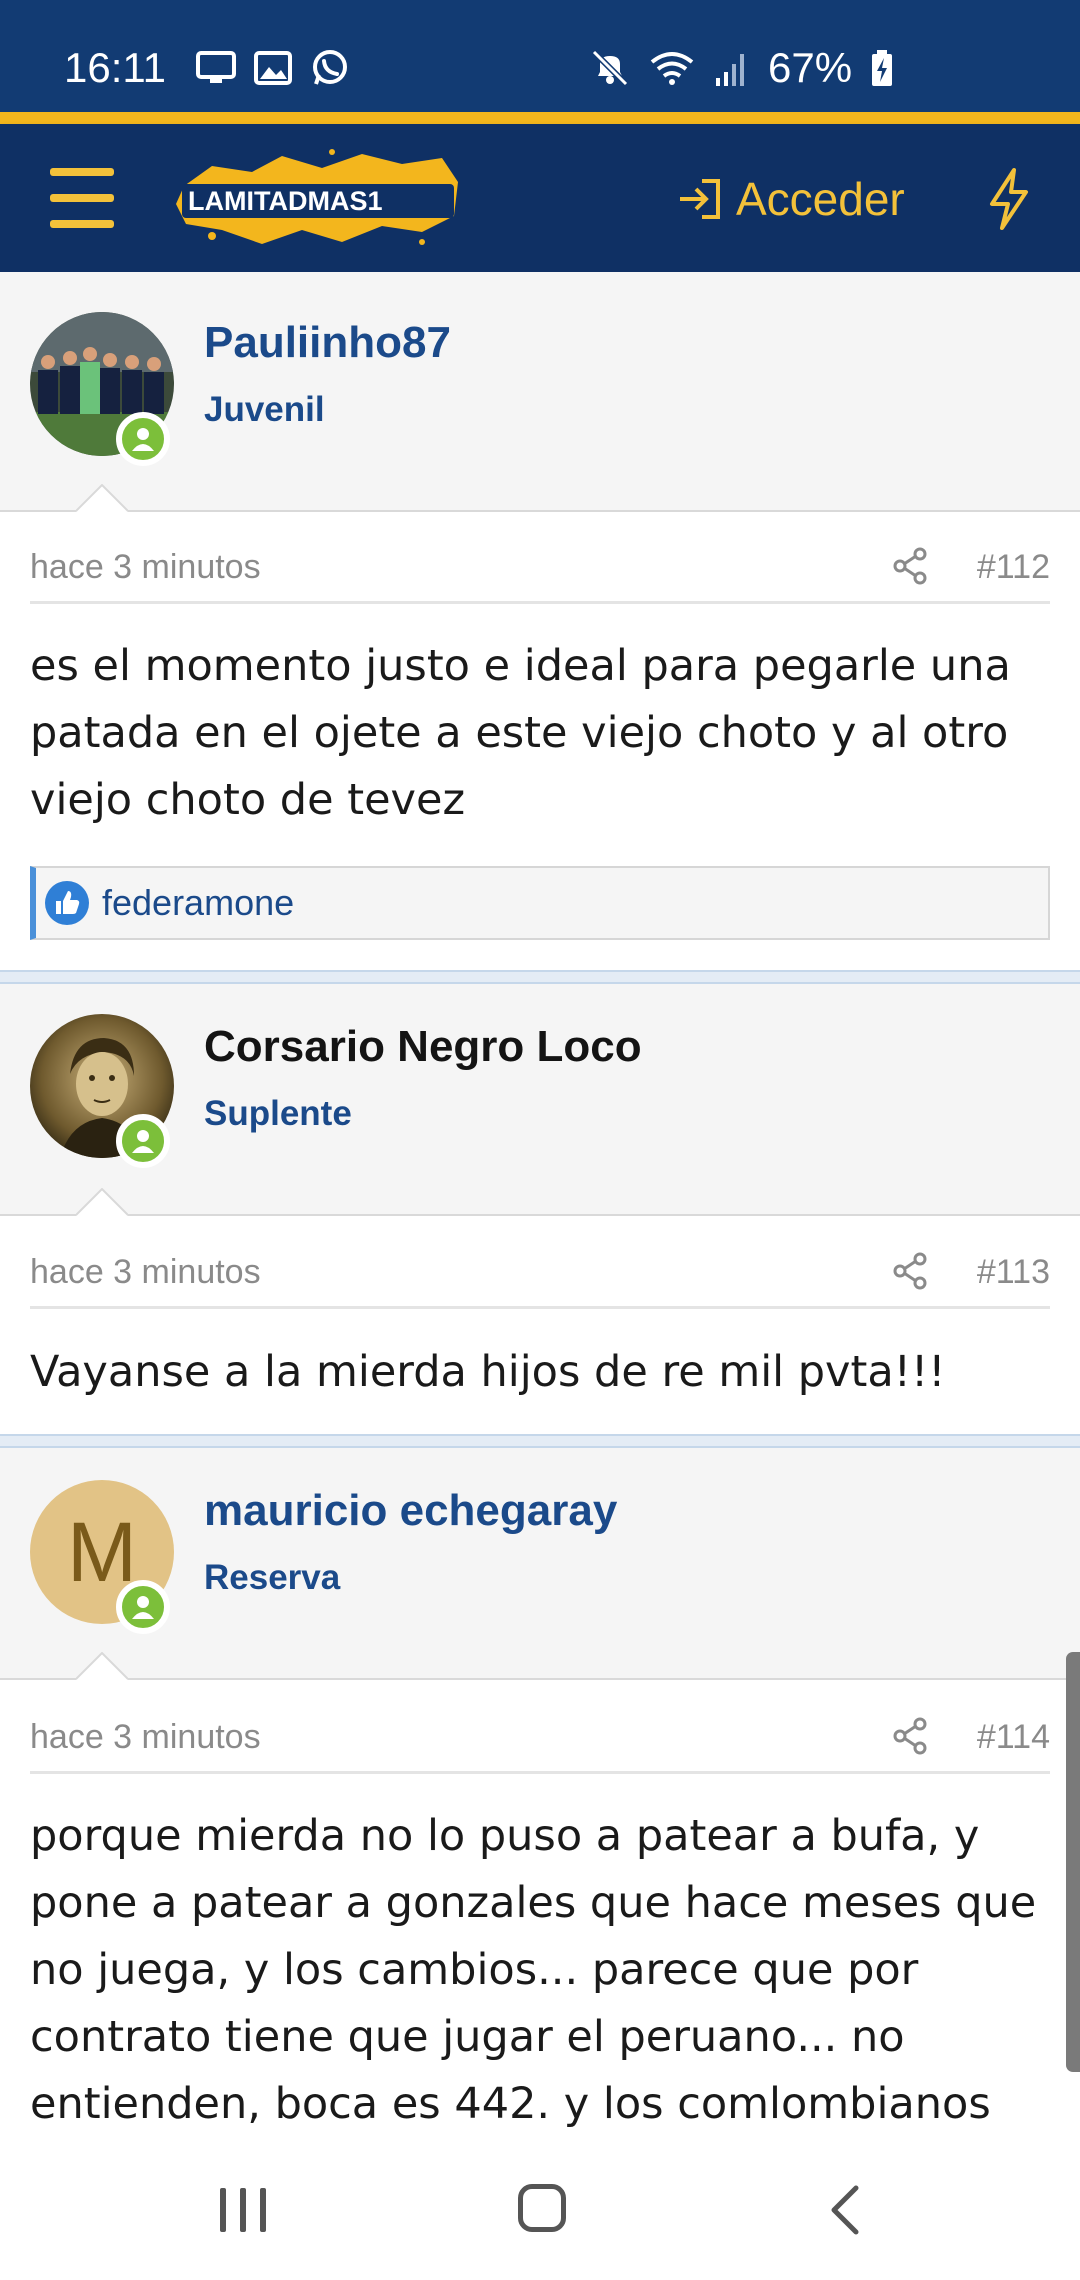 The image size is (1080, 2280). I want to click on battery-charging-icon, so click(882, 68).